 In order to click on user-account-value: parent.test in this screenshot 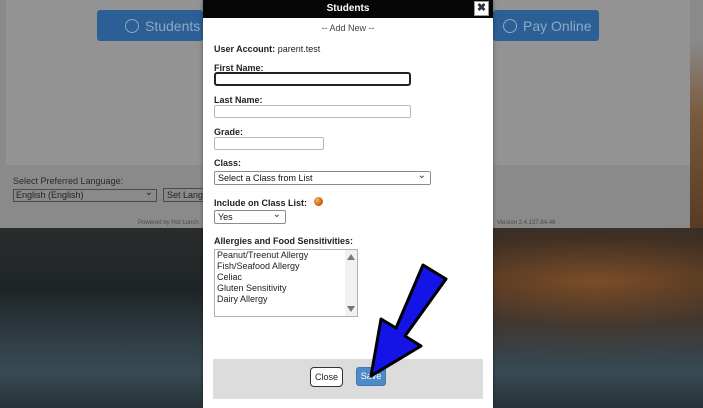, I will do `click(299, 49)`.